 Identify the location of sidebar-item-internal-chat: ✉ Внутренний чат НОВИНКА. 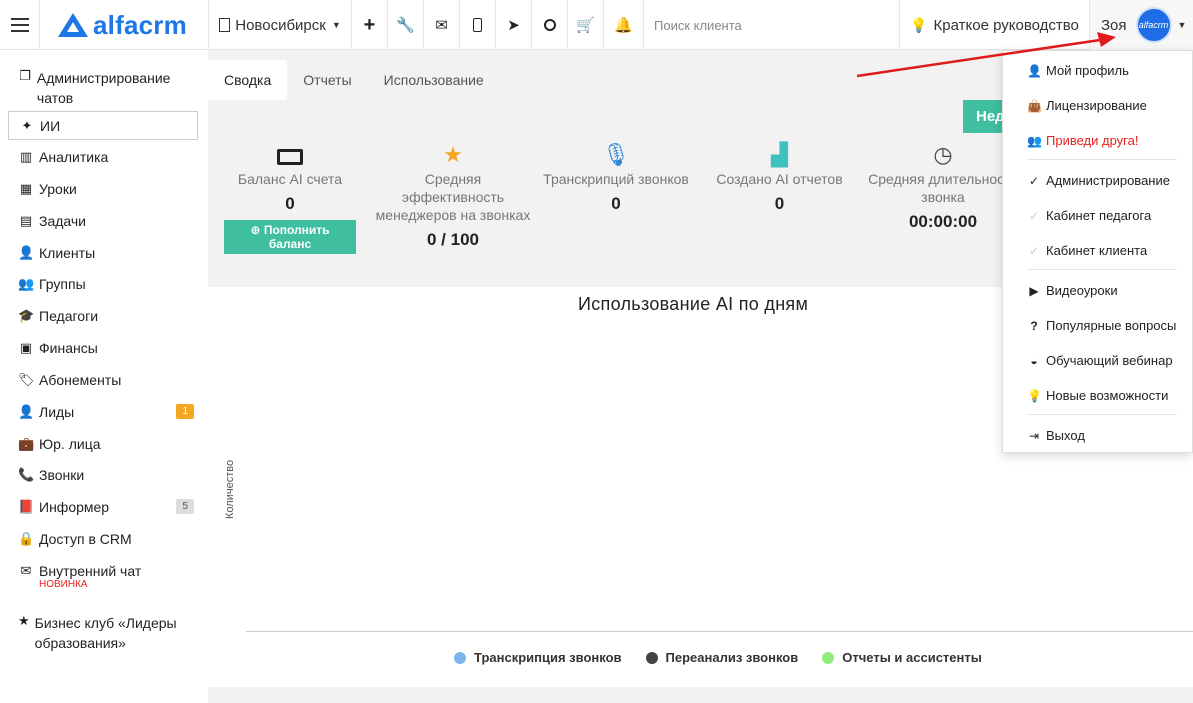
(80, 576).